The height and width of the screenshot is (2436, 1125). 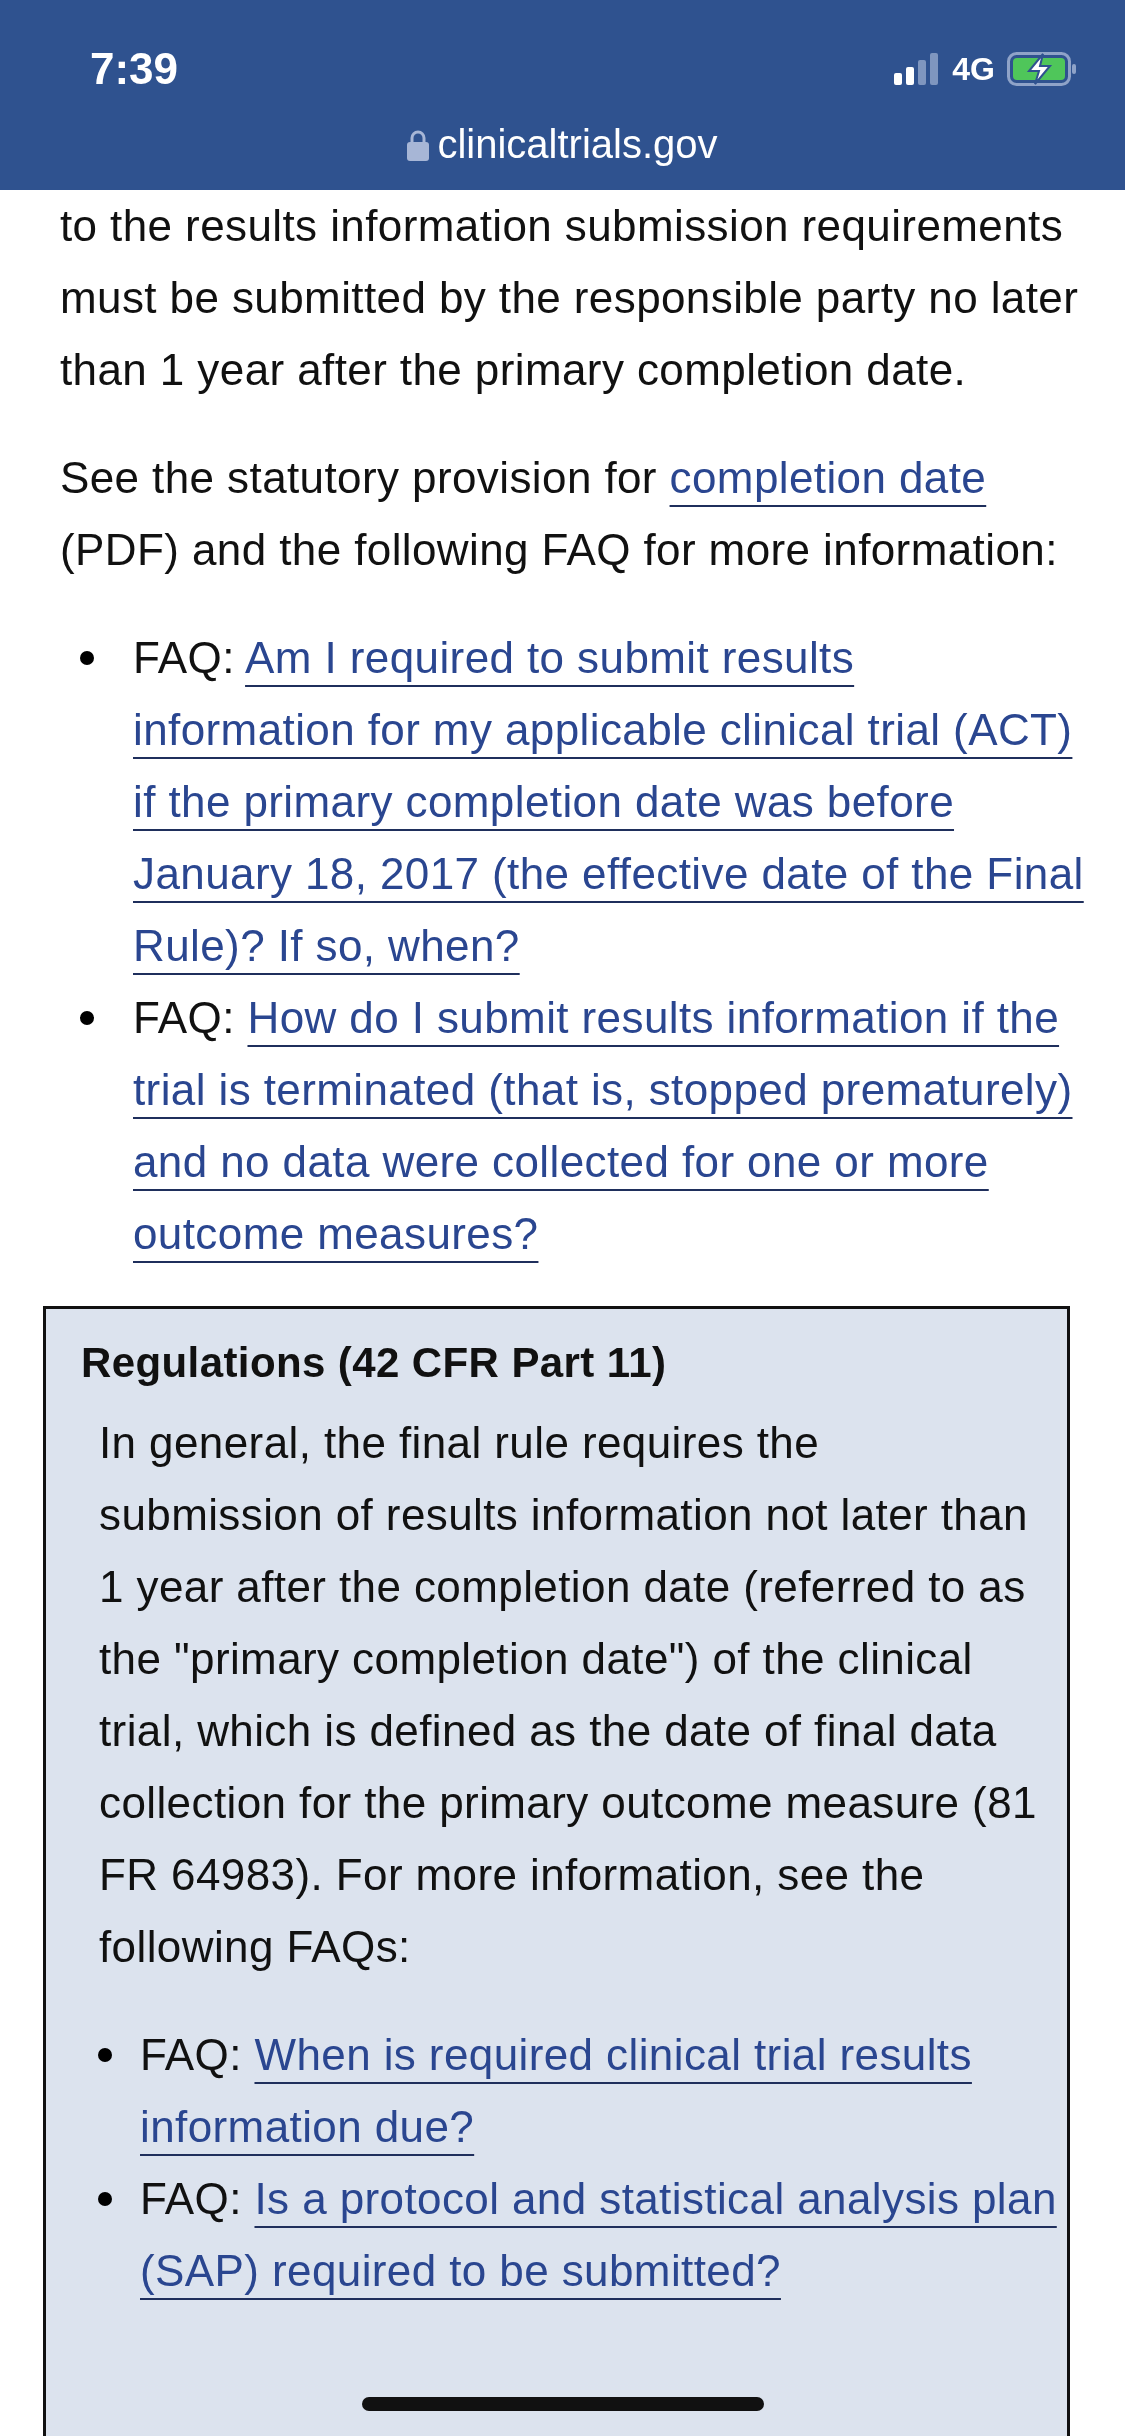 I want to click on lock-icon, so click(x=418, y=144).